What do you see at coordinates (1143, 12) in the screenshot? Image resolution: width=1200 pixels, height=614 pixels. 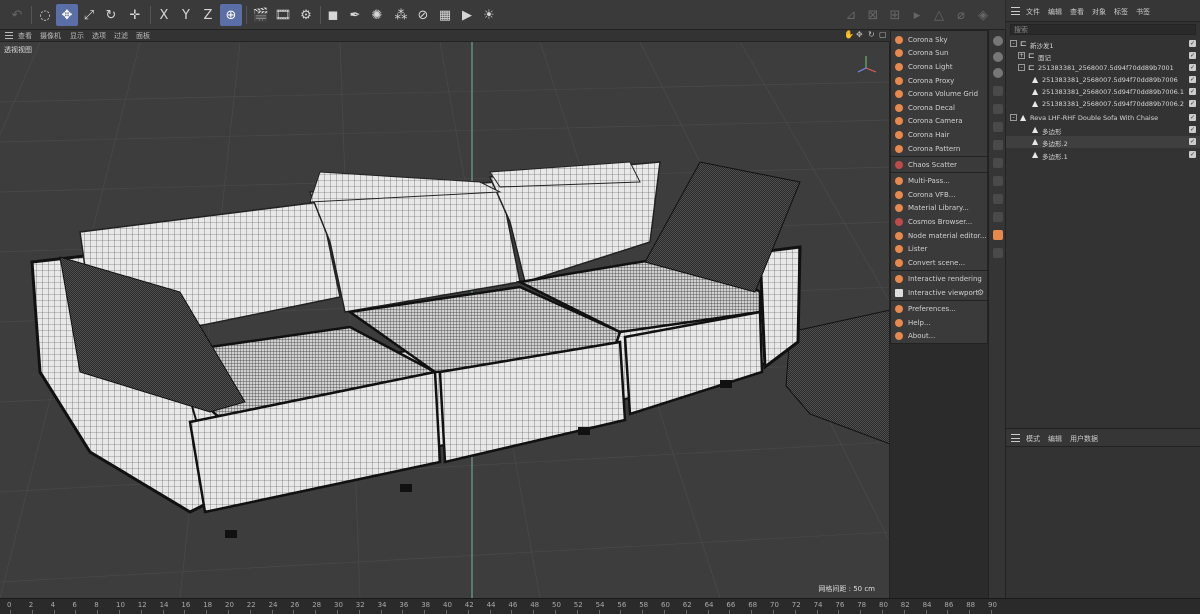 I see `obj-menu-bookmarks: 书签` at bounding box center [1143, 12].